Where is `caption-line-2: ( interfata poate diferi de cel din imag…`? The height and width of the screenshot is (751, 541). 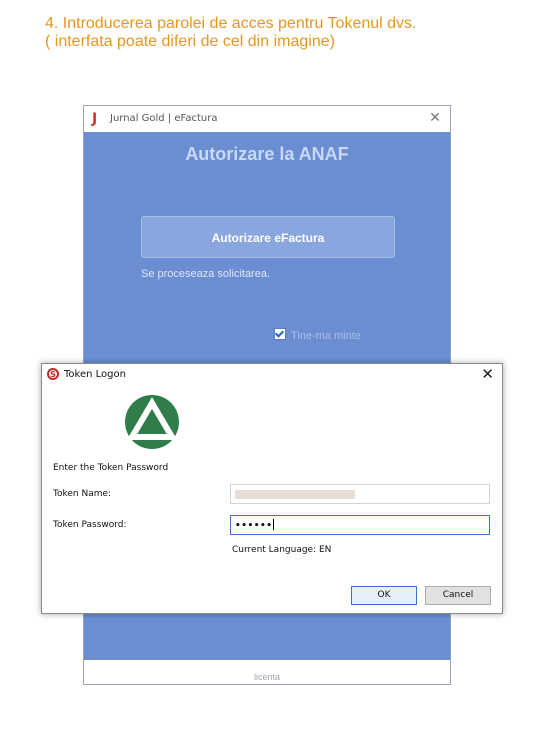 caption-line-2: ( interfata poate diferi de cel din imag… is located at coordinates (190, 41).